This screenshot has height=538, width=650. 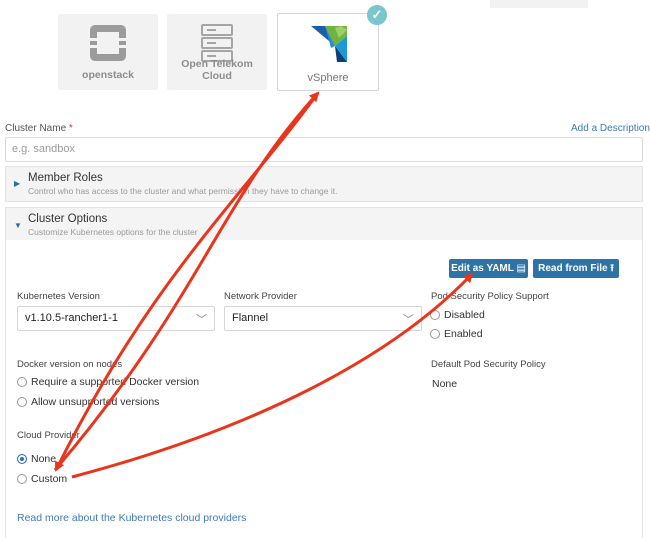 What do you see at coordinates (68, 518) in the screenshot?
I see `read-more-prefix: Read more about the` at bounding box center [68, 518].